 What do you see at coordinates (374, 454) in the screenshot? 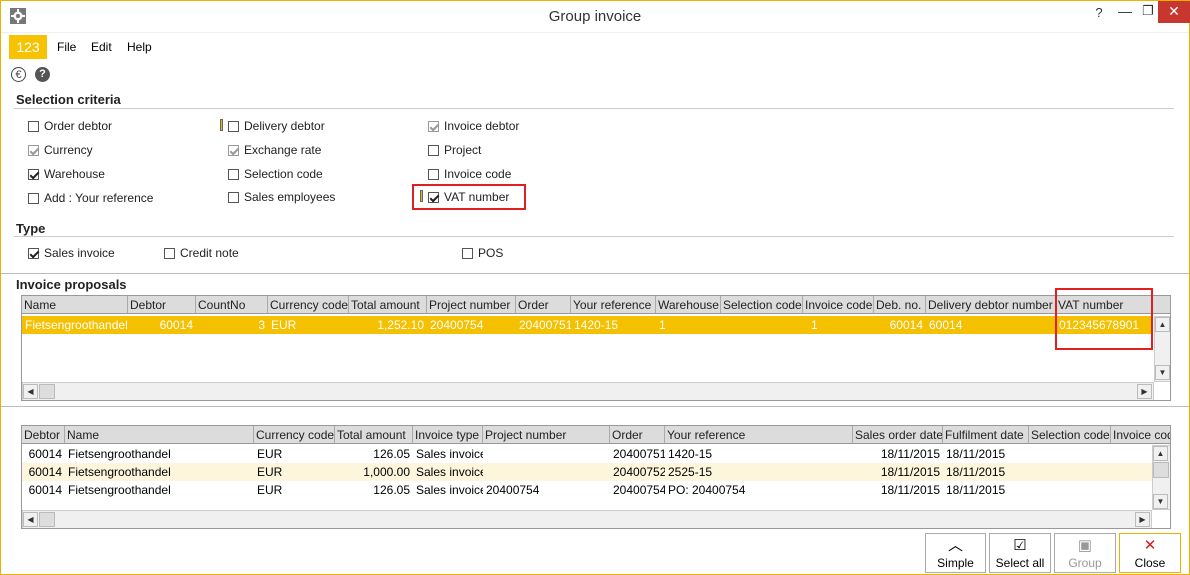
I see `table-cell: 126.05` at bounding box center [374, 454].